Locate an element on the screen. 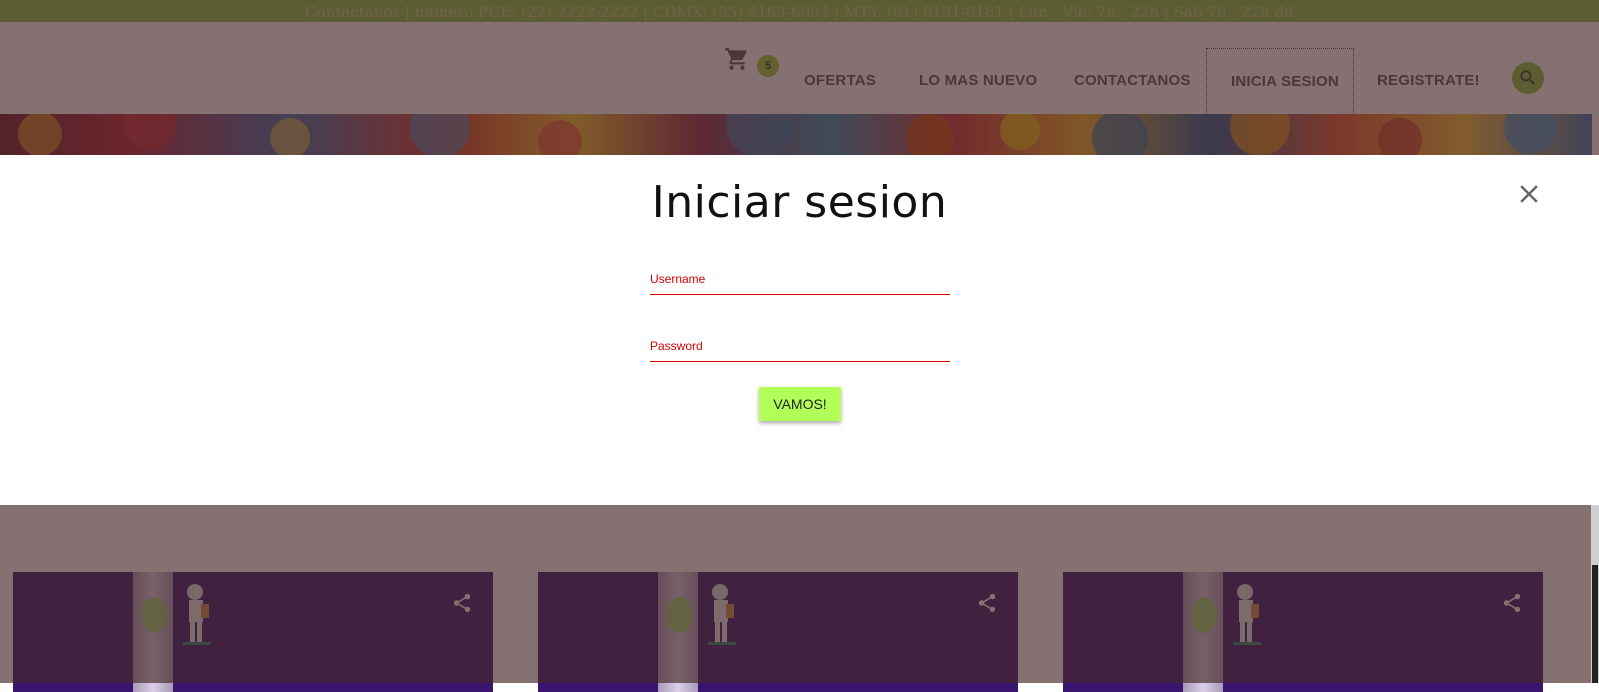  nav-contactanos: CONTACTANOS is located at coordinates (1132, 81).